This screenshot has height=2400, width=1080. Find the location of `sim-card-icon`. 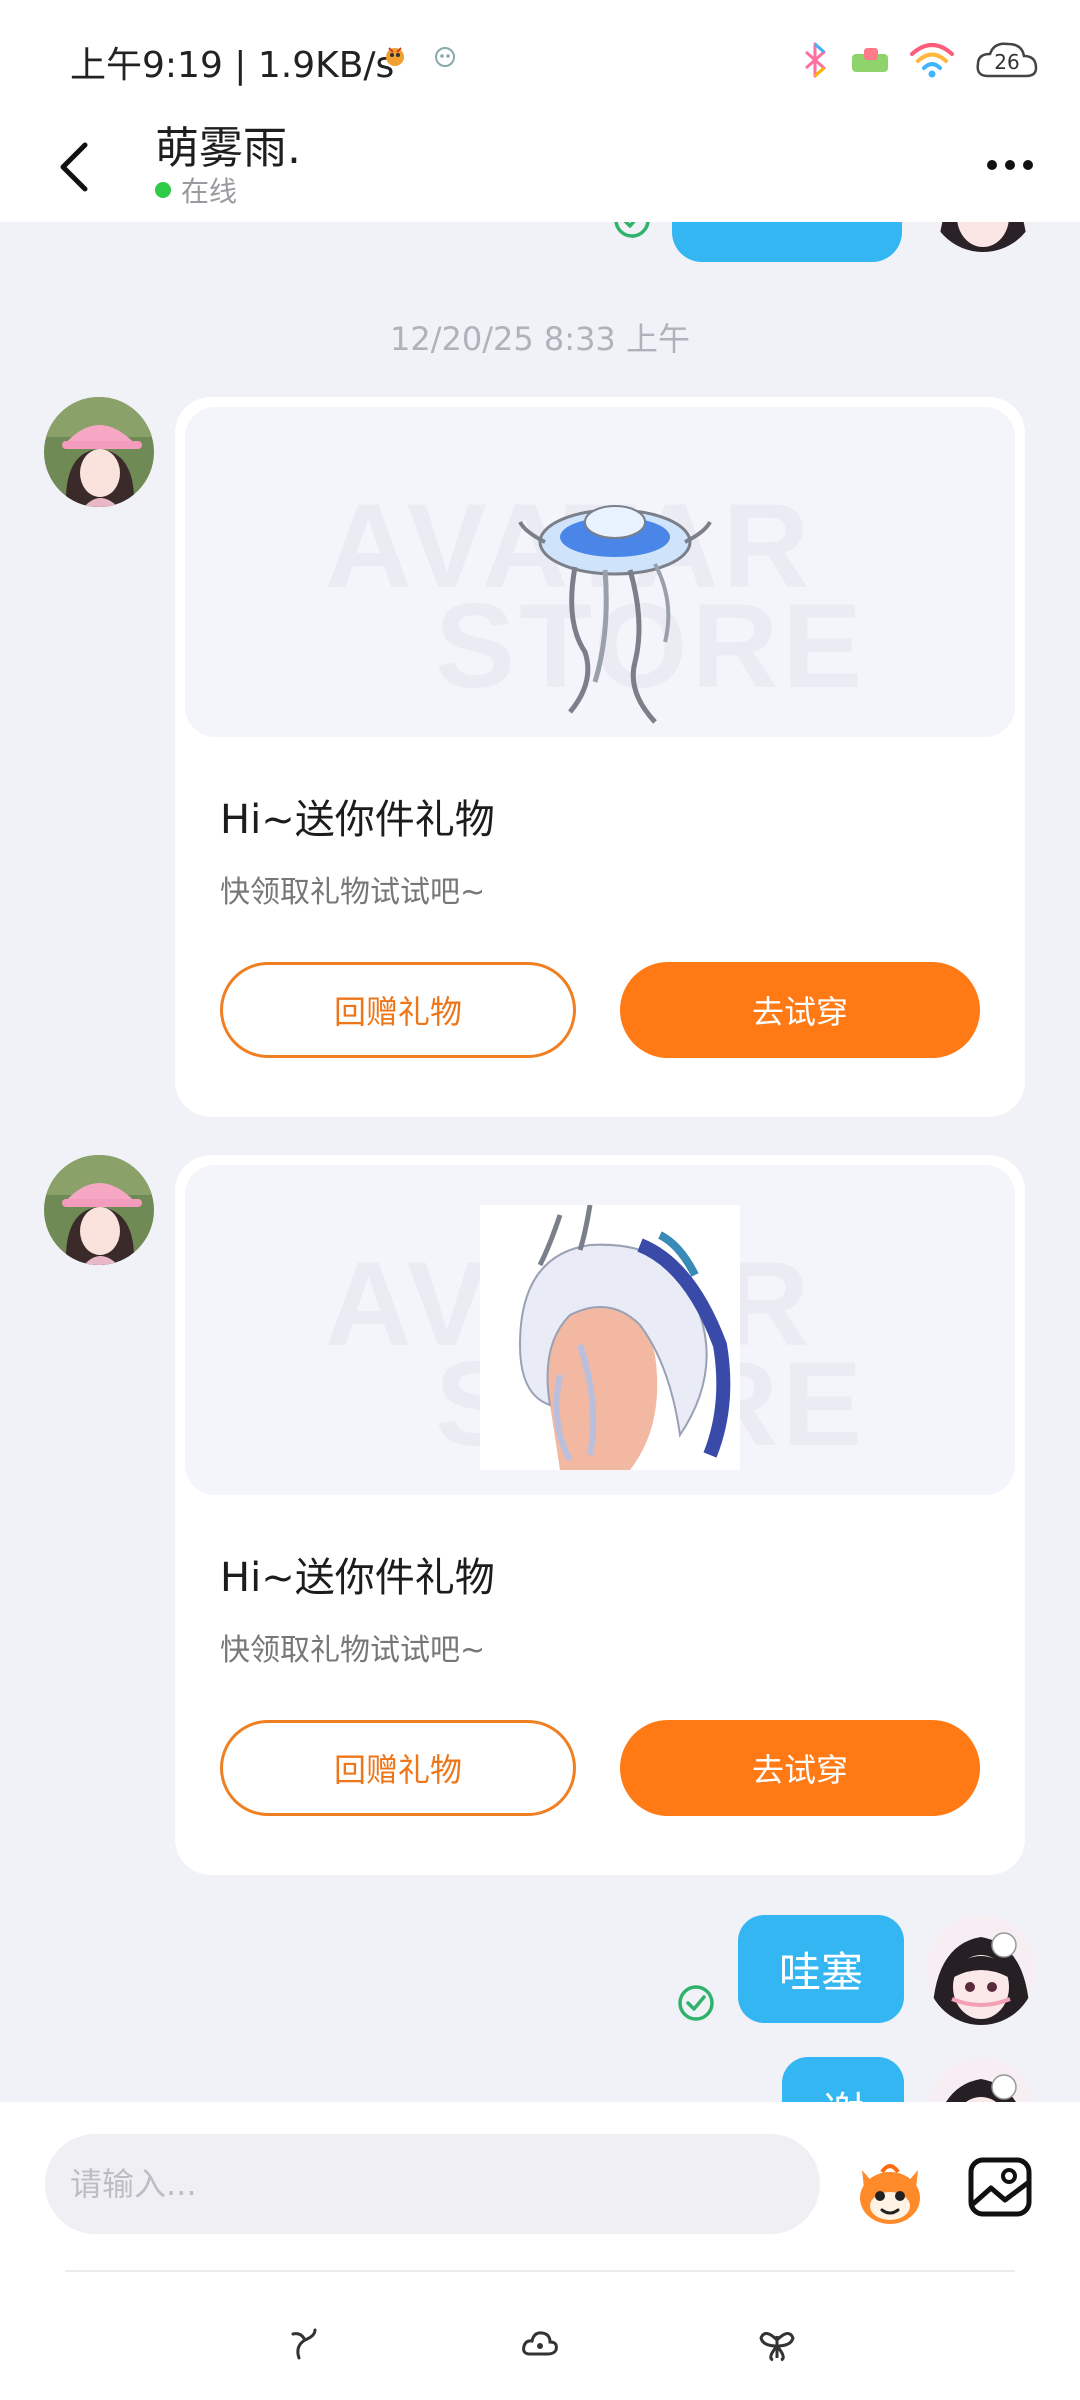

sim-card-icon is located at coordinates (870, 60).